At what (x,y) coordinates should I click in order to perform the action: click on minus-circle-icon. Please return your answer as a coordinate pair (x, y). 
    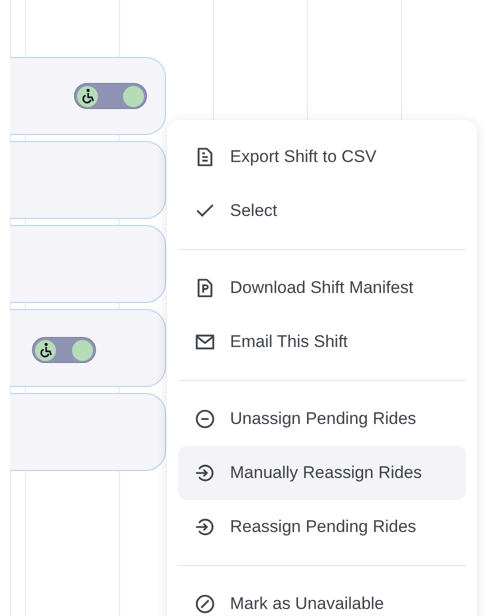
    Looking at the image, I should click on (205, 419).